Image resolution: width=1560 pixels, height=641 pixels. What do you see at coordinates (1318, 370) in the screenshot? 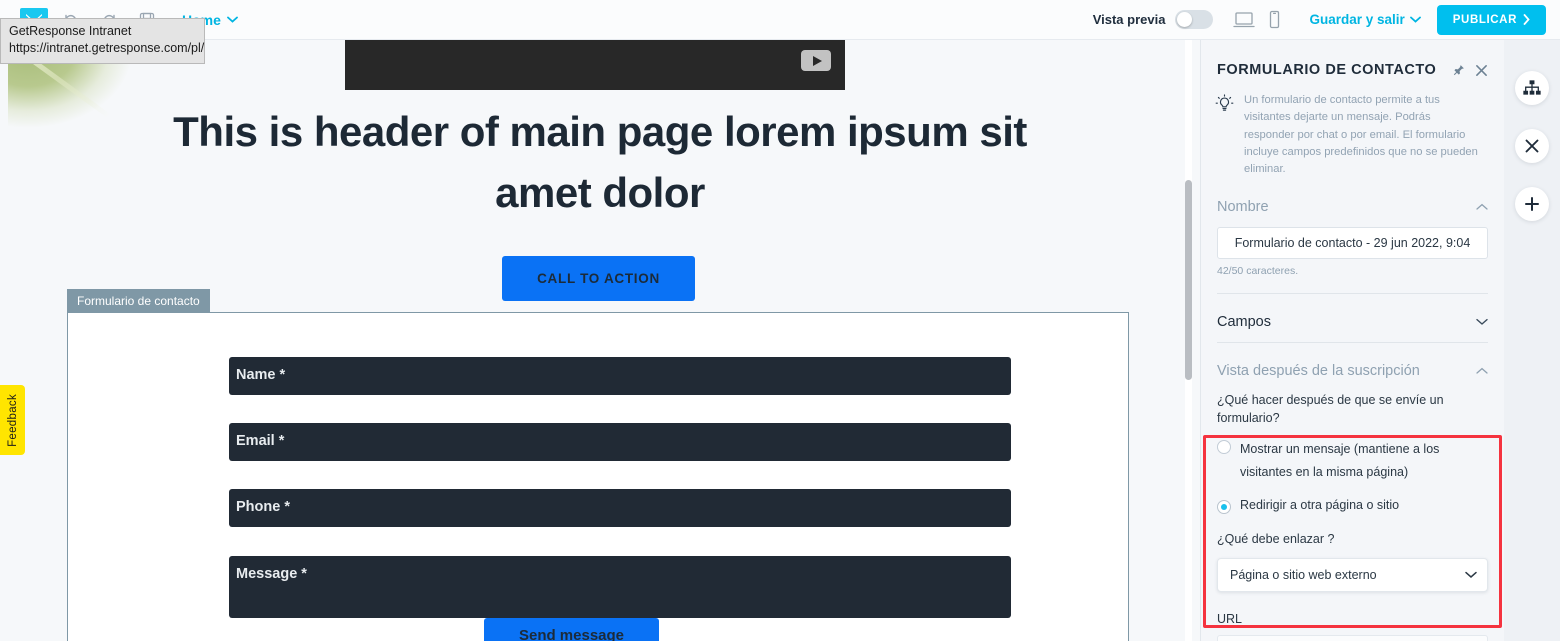
I see `section-vista-label: Vista después de la suscripción` at bounding box center [1318, 370].